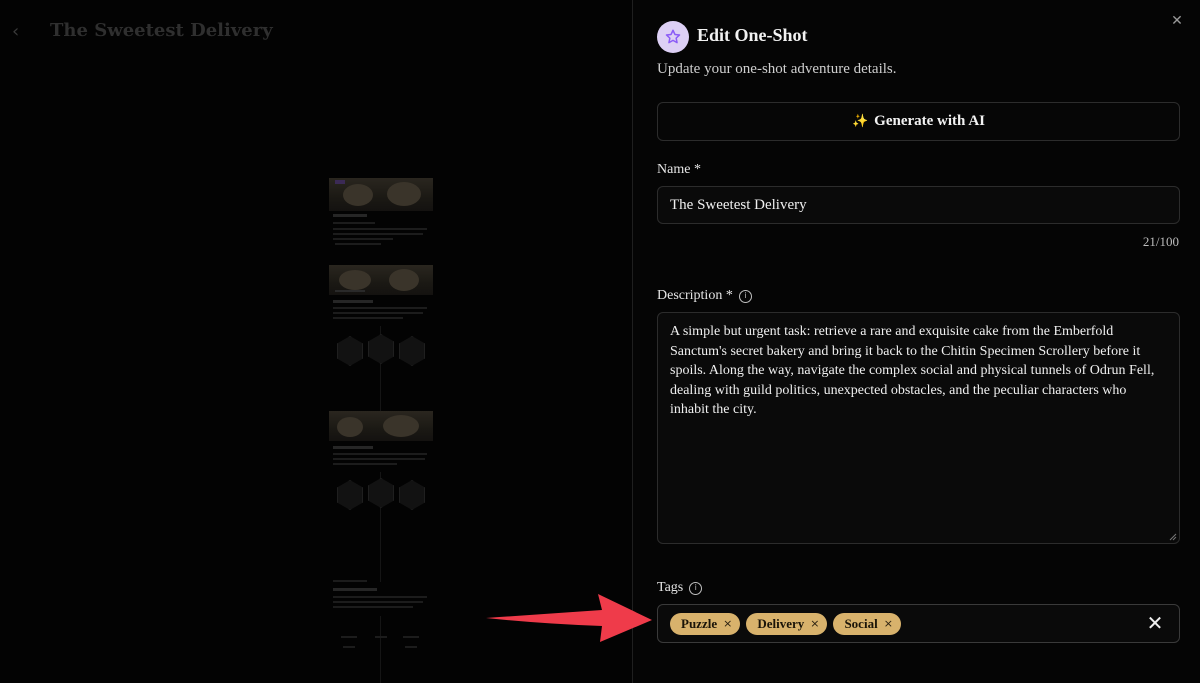 This screenshot has width=1200, height=683. What do you see at coordinates (752, 35) in the screenshot?
I see `panel-title: Edit One-Shot` at bounding box center [752, 35].